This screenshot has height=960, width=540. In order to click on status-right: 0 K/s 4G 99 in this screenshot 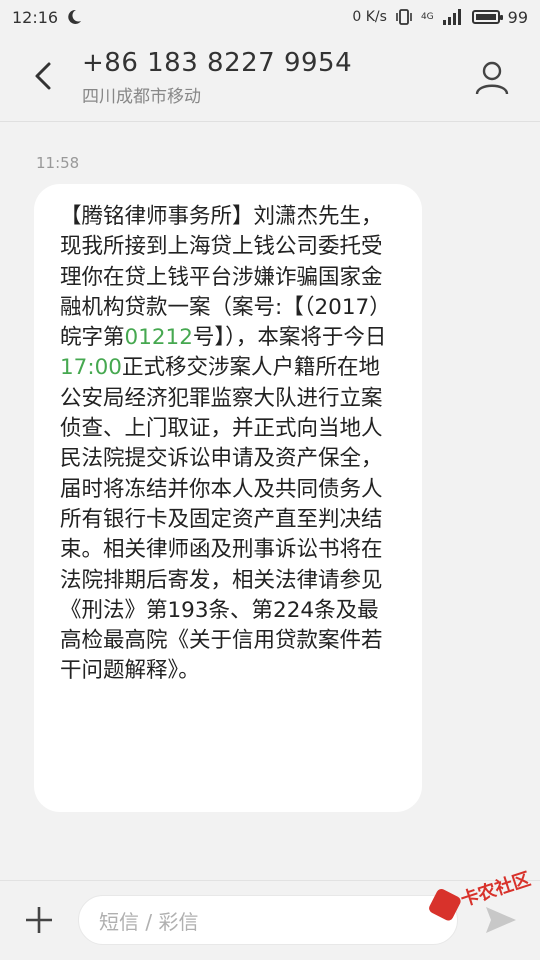, I will do `click(440, 17)`.